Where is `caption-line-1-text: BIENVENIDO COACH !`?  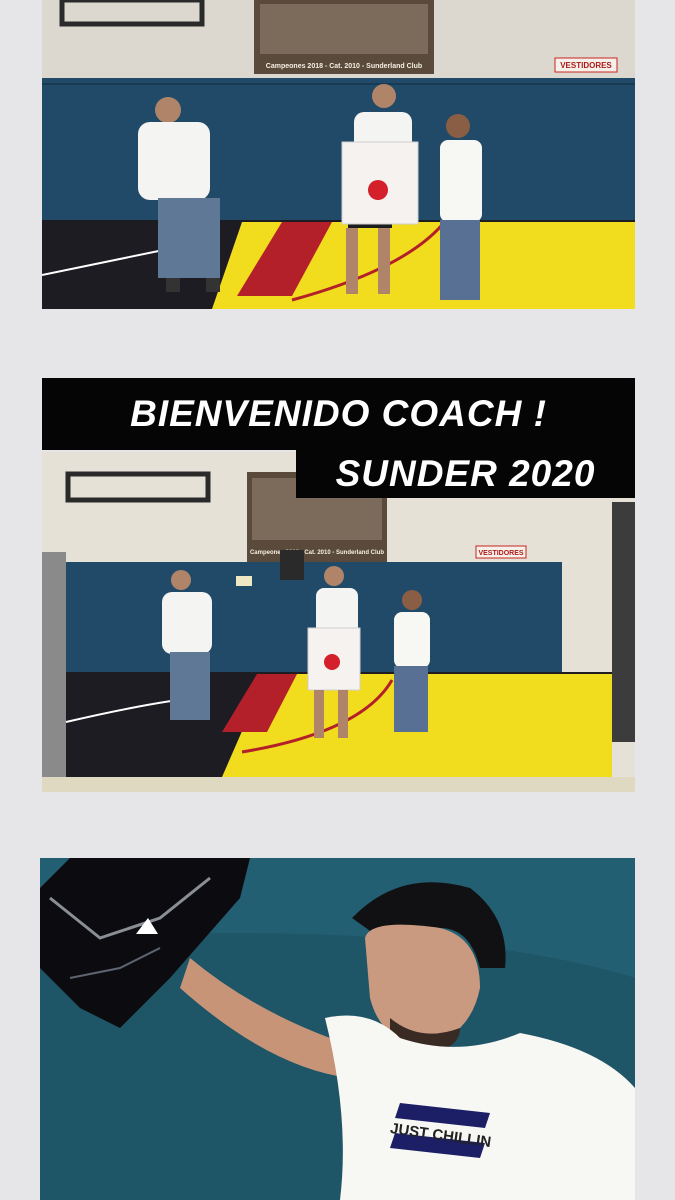 caption-line-1-text: BIENVENIDO COACH ! is located at coordinates (338, 413).